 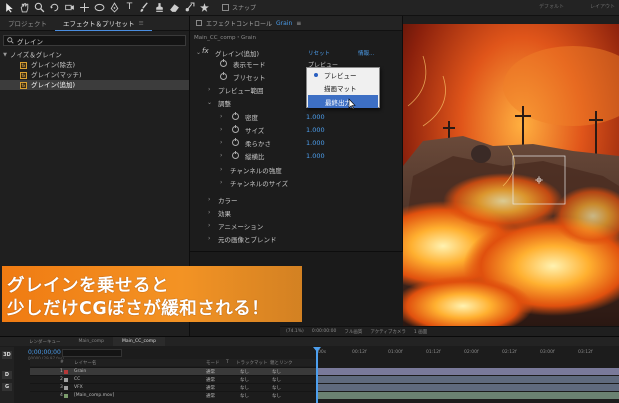 What do you see at coordinates (173, 395) in the screenshot?
I see `layer-row-main-comp: 4 [Main_comp.mov] 通常 なし なし` at bounding box center [173, 395].